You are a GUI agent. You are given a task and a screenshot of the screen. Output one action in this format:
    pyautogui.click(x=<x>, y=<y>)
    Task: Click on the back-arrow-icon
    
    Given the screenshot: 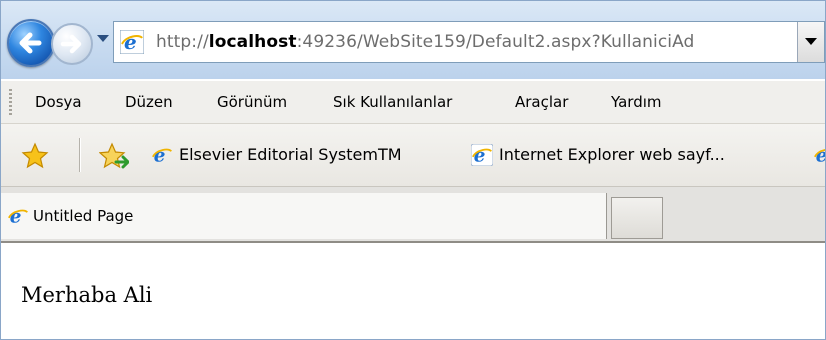 What is the action you would take?
    pyautogui.click(x=30, y=43)
    